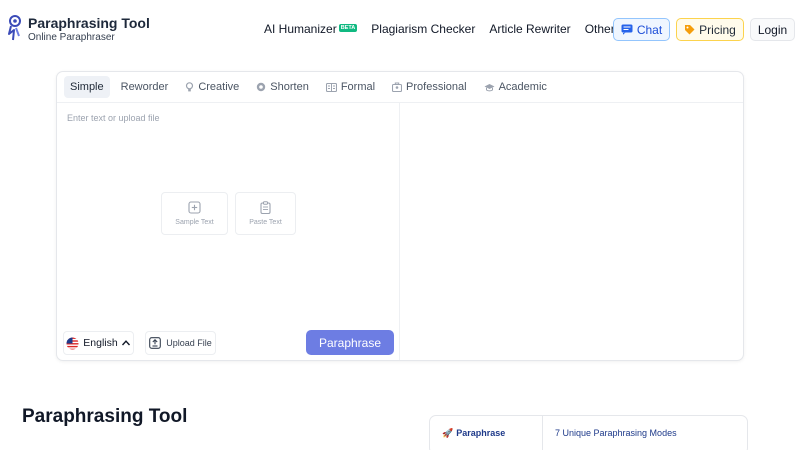  I want to click on graduation-cap-icon, so click(489, 87).